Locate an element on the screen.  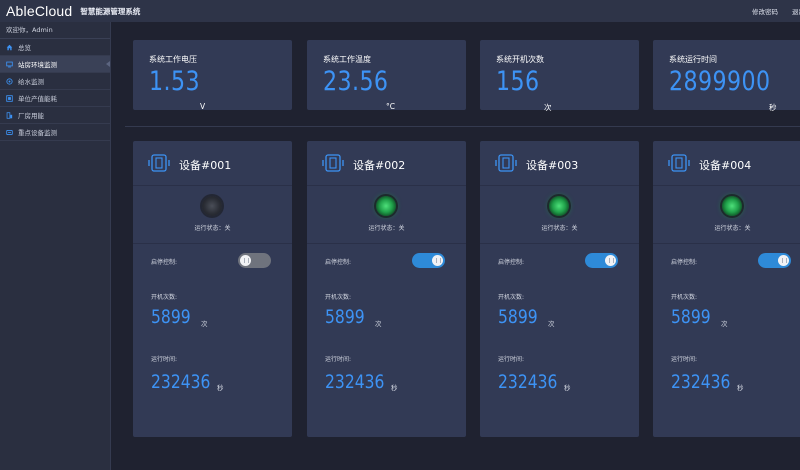
home-icon is located at coordinates (9, 47).